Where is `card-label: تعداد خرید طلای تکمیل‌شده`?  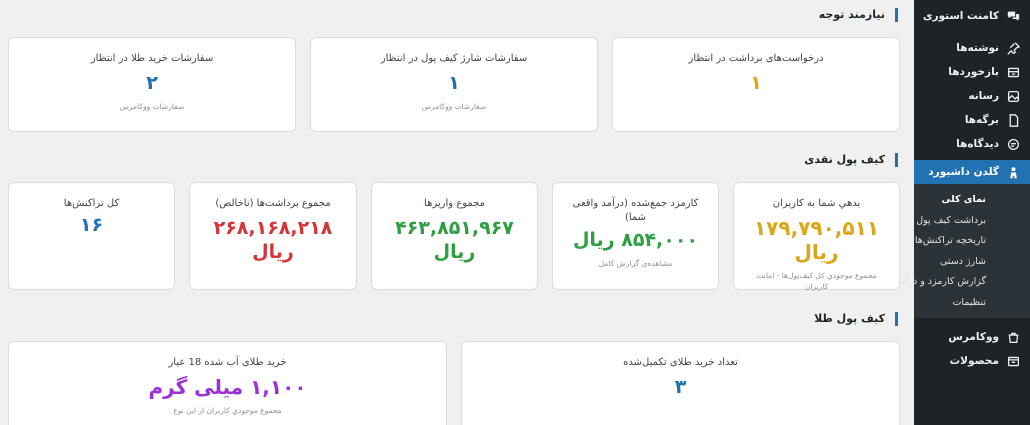
card-label: تعداد خرید طلای تکمیل‌شده is located at coordinates (680, 362).